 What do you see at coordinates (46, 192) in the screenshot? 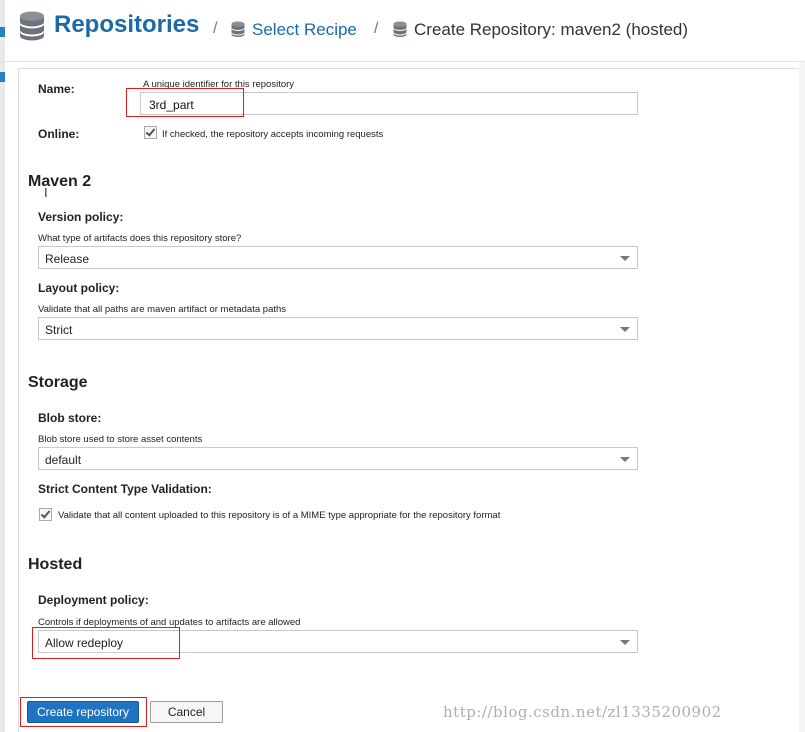
I see `text-cursor-icon: I` at bounding box center [46, 192].